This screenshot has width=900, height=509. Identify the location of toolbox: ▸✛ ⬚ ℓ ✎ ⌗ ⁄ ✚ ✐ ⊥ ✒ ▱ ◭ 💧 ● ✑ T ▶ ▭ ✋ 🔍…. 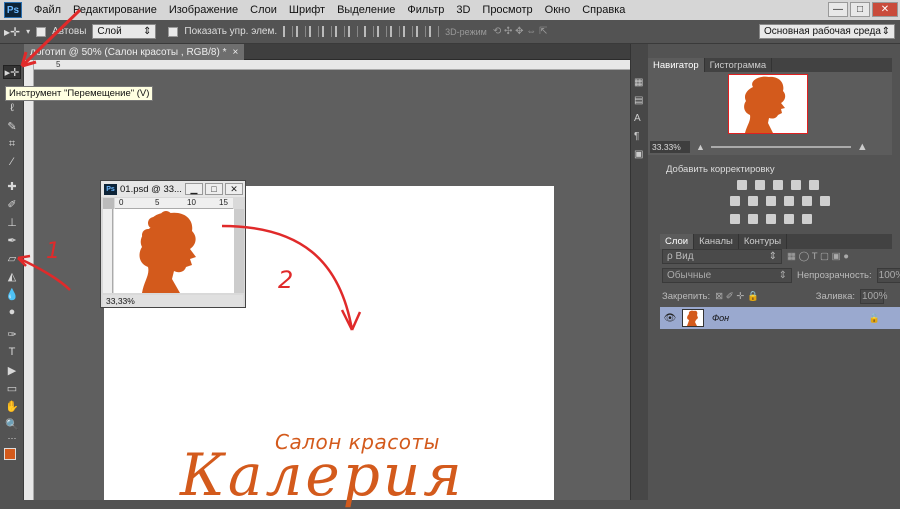
(12, 280).